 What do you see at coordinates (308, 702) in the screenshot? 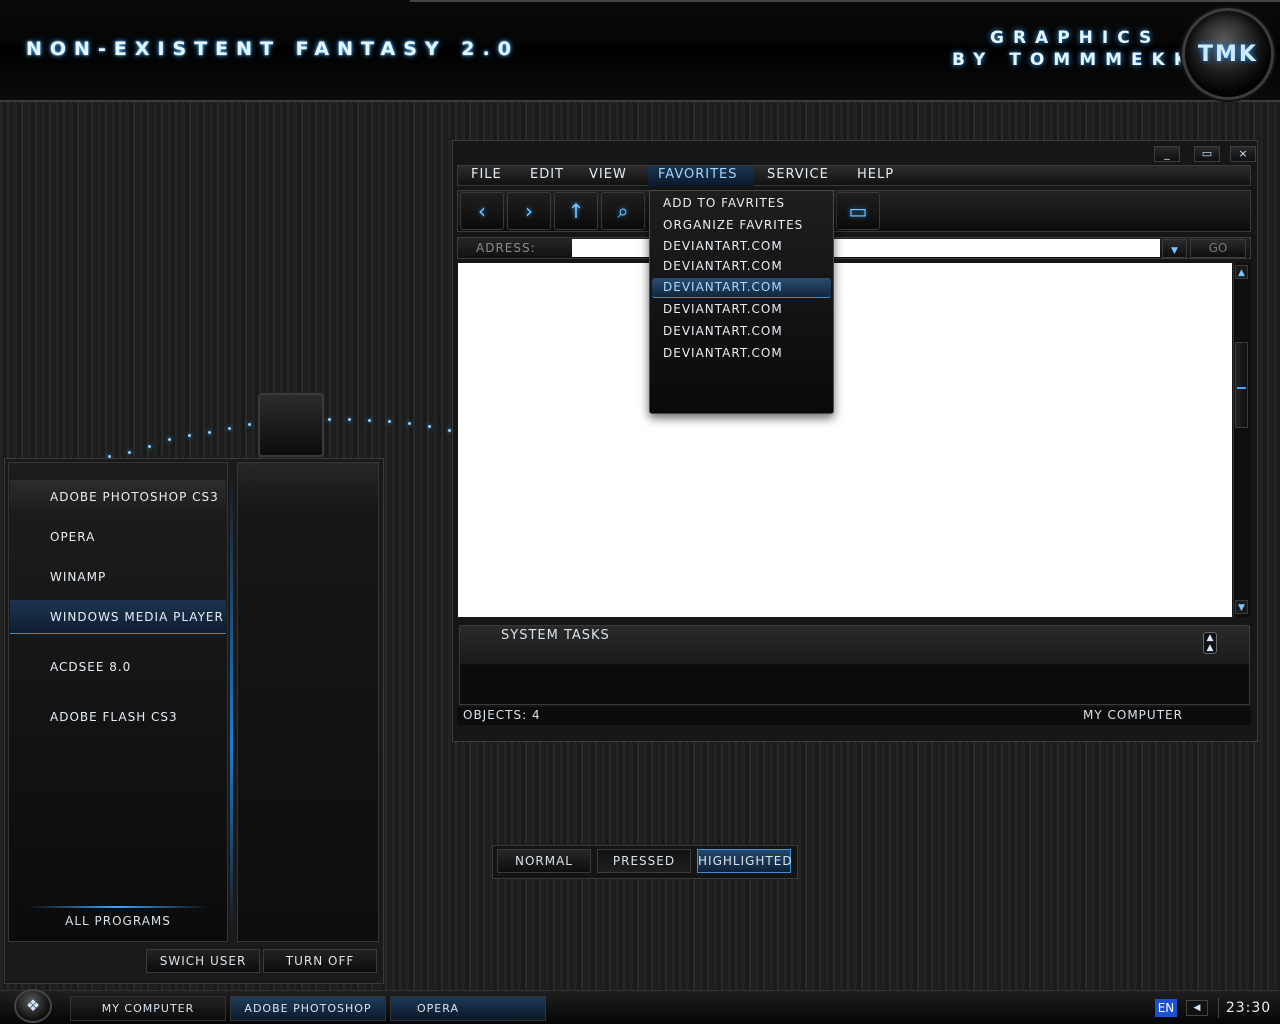
I see `start-menu-places-pane` at bounding box center [308, 702].